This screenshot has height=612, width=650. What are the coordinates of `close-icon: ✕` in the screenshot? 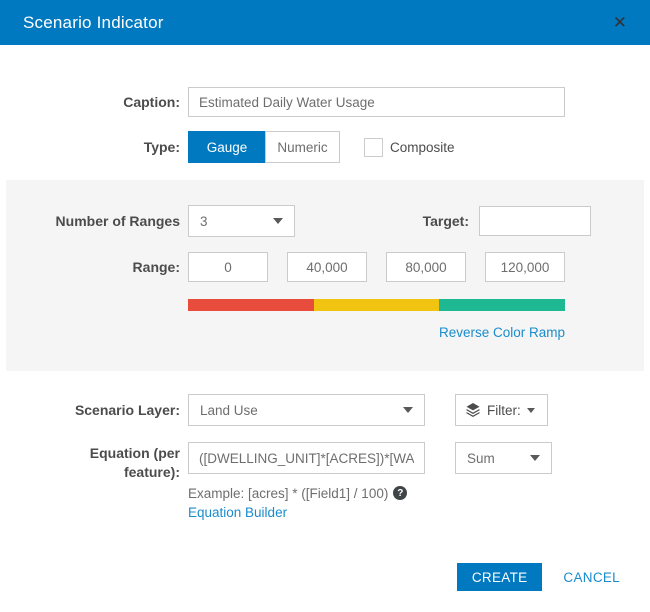 It's located at (620, 22).